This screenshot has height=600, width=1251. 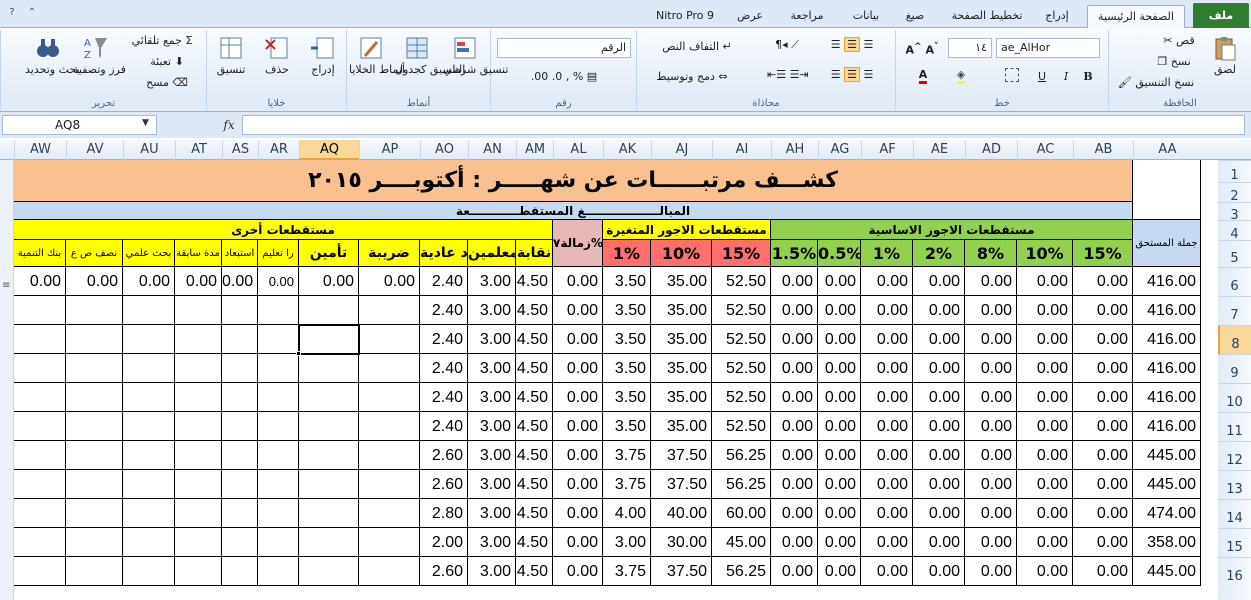 What do you see at coordinates (1234, 339) in the screenshot?
I see `row-header-8: 8` at bounding box center [1234, 339].